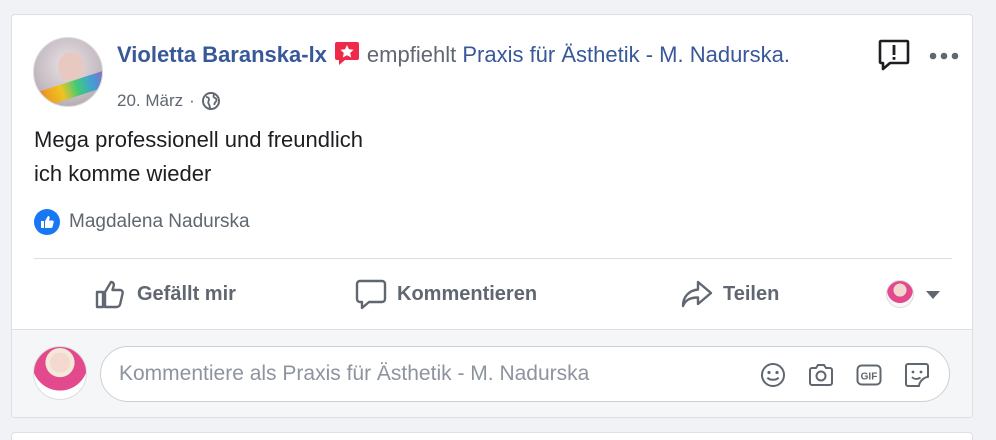  I want to click on like-label: Gefällt mir, so click(186, 293).